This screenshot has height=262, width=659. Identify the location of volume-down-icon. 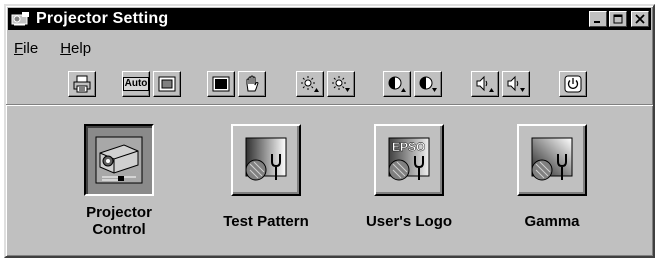
(516, 83).